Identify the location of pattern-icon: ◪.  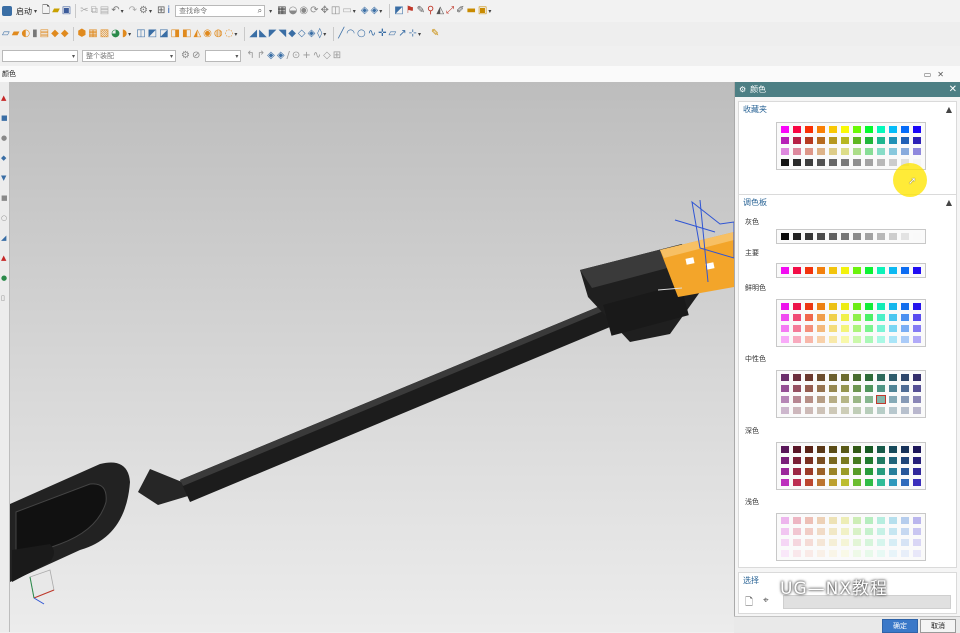
(163, 34).